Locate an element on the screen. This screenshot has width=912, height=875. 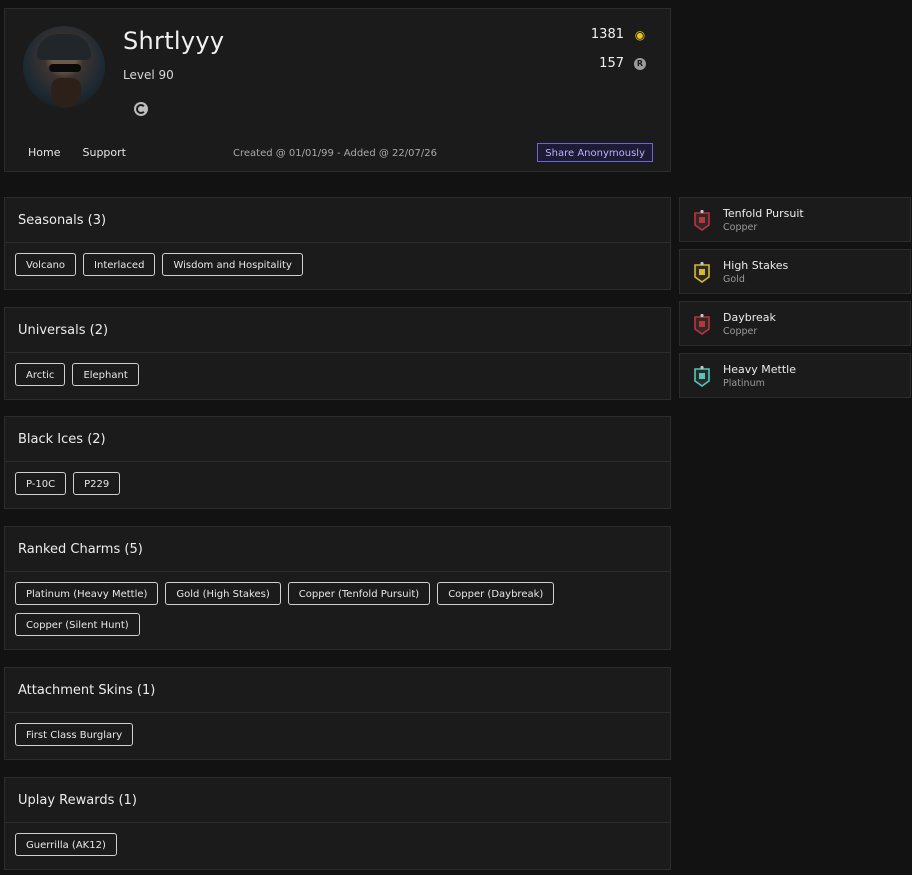
skin-tag: Guerrilla (AK12) is located at coordinates (66, 844).